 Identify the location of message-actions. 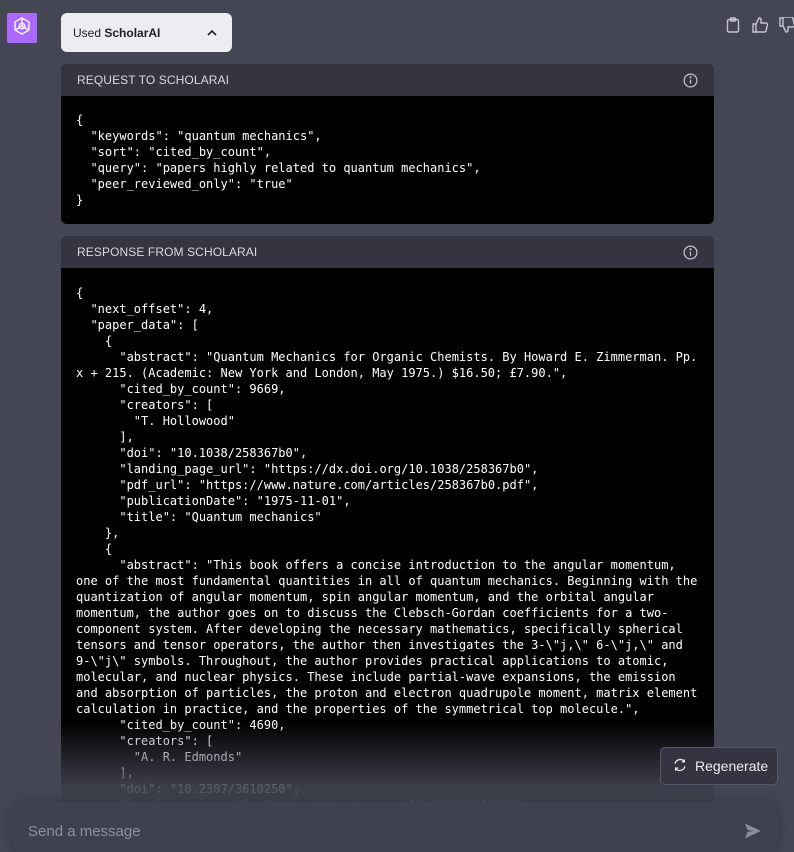
(759, 25).